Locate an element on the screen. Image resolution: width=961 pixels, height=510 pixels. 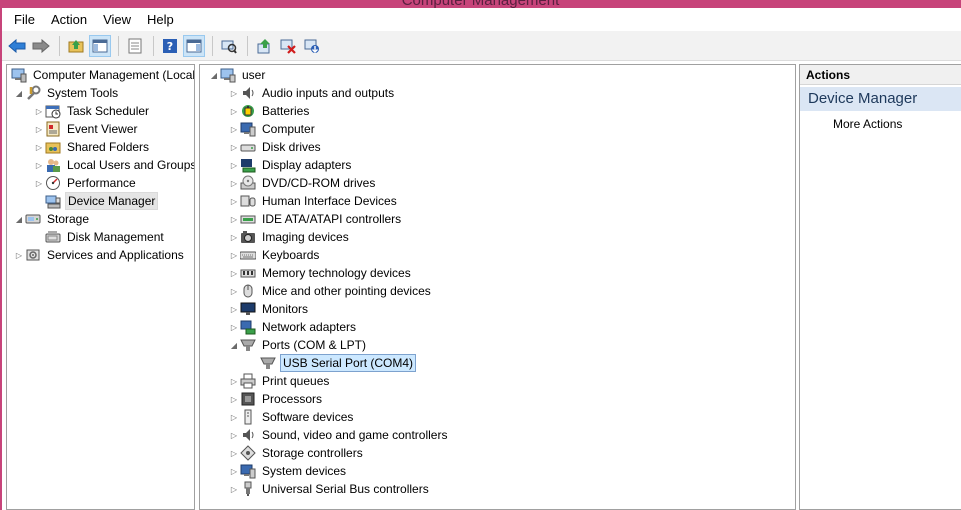
help-button: ? is located at coordinates (170, 46).